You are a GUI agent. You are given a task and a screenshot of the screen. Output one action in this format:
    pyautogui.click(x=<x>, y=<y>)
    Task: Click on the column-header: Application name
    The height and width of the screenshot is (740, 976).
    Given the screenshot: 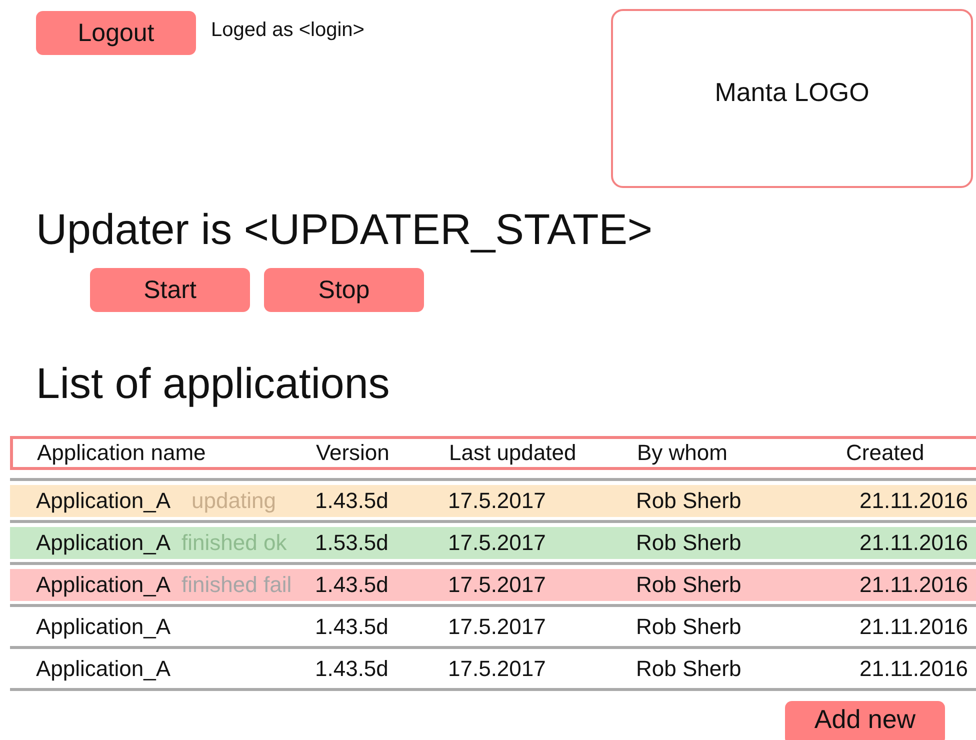 What is the action you would take?
    pyautogui.click(x=122, y=453)
    